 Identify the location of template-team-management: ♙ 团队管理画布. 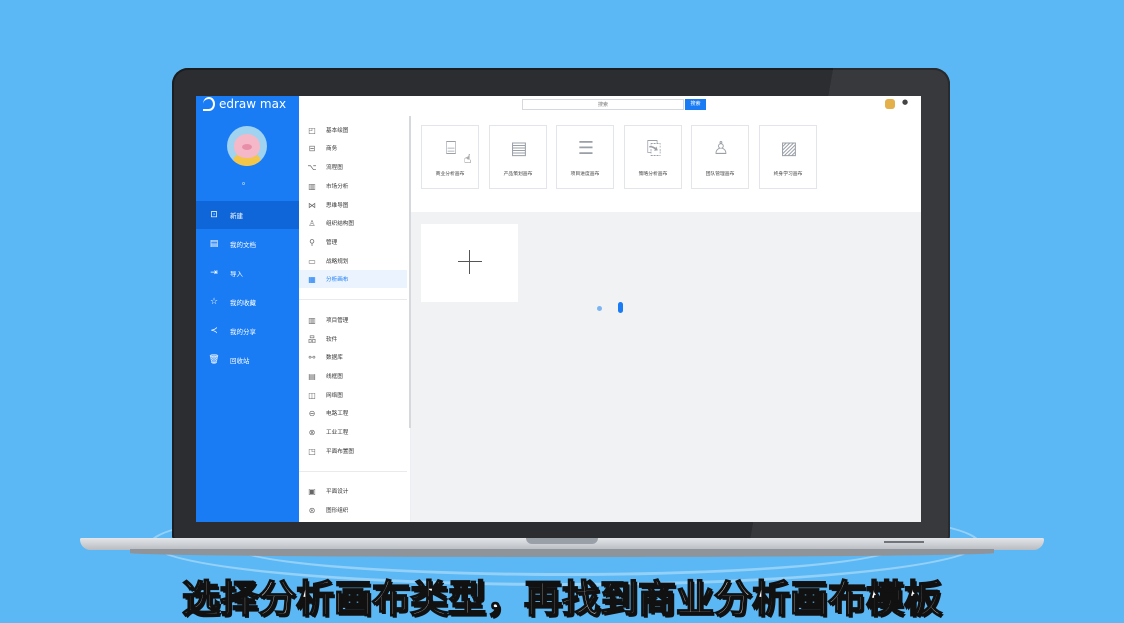
(720, 157).